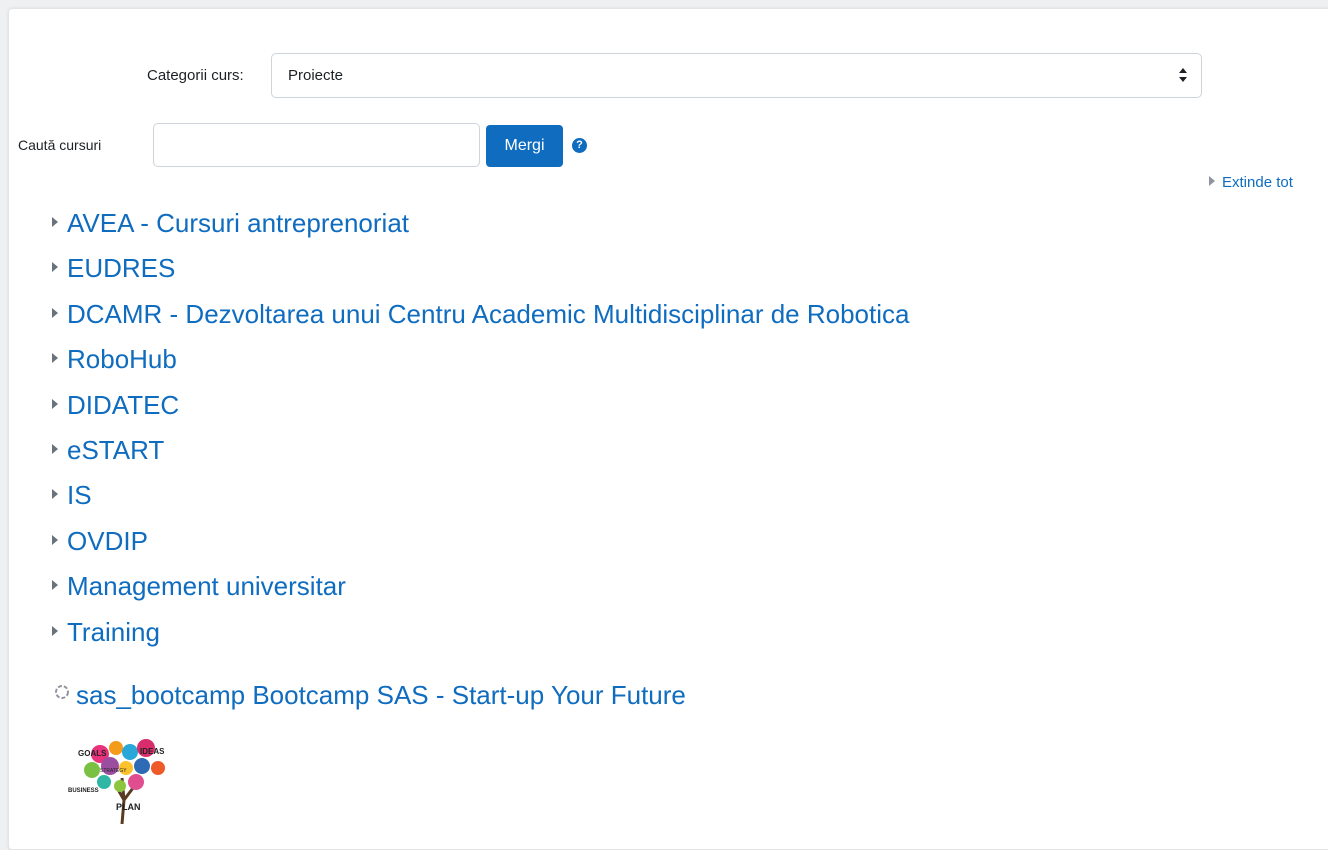 The width and height of the screenshot is (1328, 850). Describe the element at coordinates (92, 753) in the screenshot. I see `svg-text: GOALS` at that location.